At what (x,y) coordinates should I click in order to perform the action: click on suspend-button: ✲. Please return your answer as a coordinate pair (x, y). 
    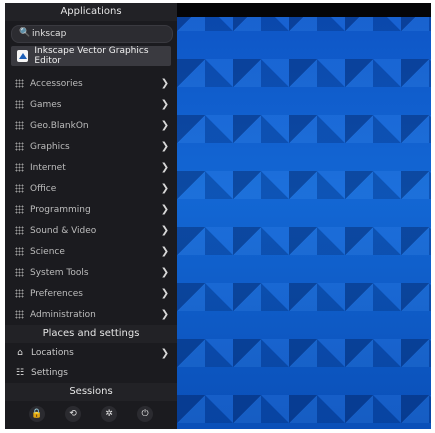
    Looking at the image, I should click on (109, 414).